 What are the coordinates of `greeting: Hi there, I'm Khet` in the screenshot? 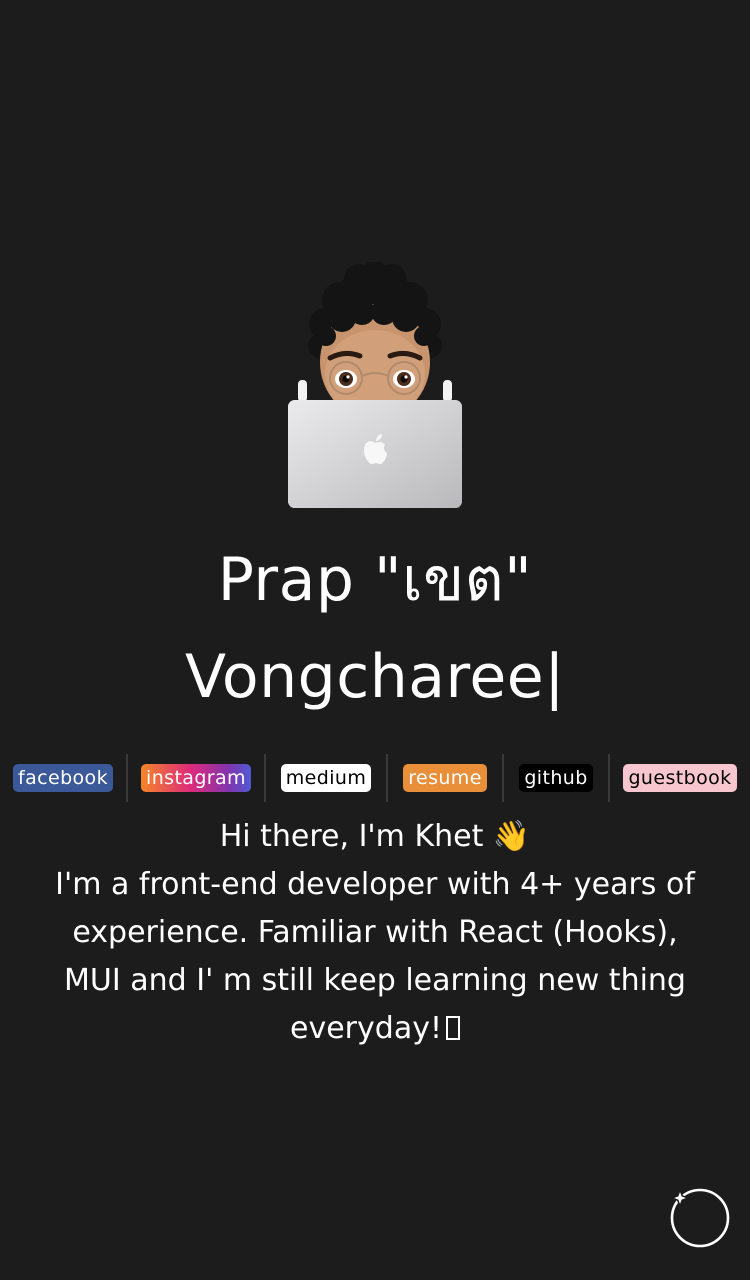 It's located at (351, 836).